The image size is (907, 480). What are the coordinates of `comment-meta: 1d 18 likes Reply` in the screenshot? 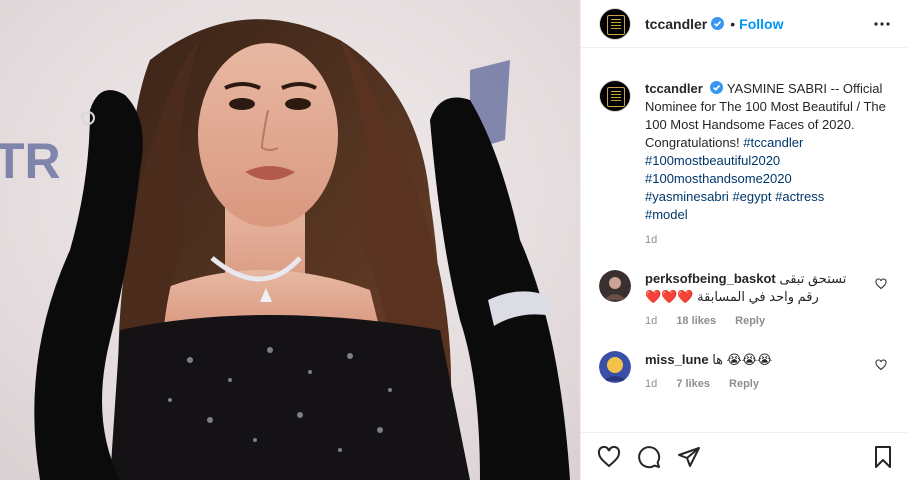 It's located at (755, 321).